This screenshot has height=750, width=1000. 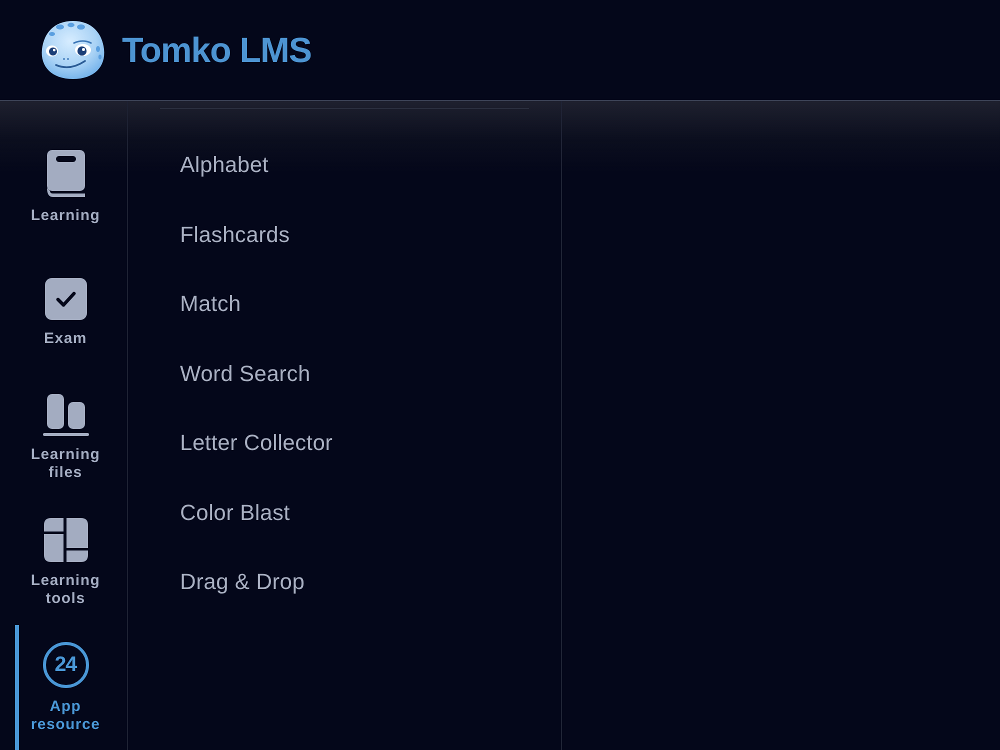 I want to click on sidebar-label: App resource, so click(x=66, y=716).